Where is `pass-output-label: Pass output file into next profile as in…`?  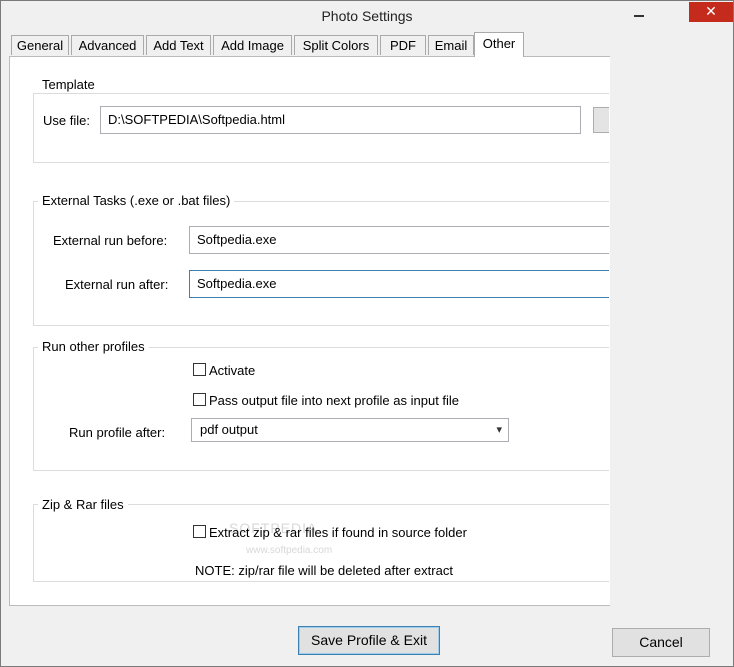 pass-output-label: Pass output file into next profile as in… is located at coordinates (334, 400).